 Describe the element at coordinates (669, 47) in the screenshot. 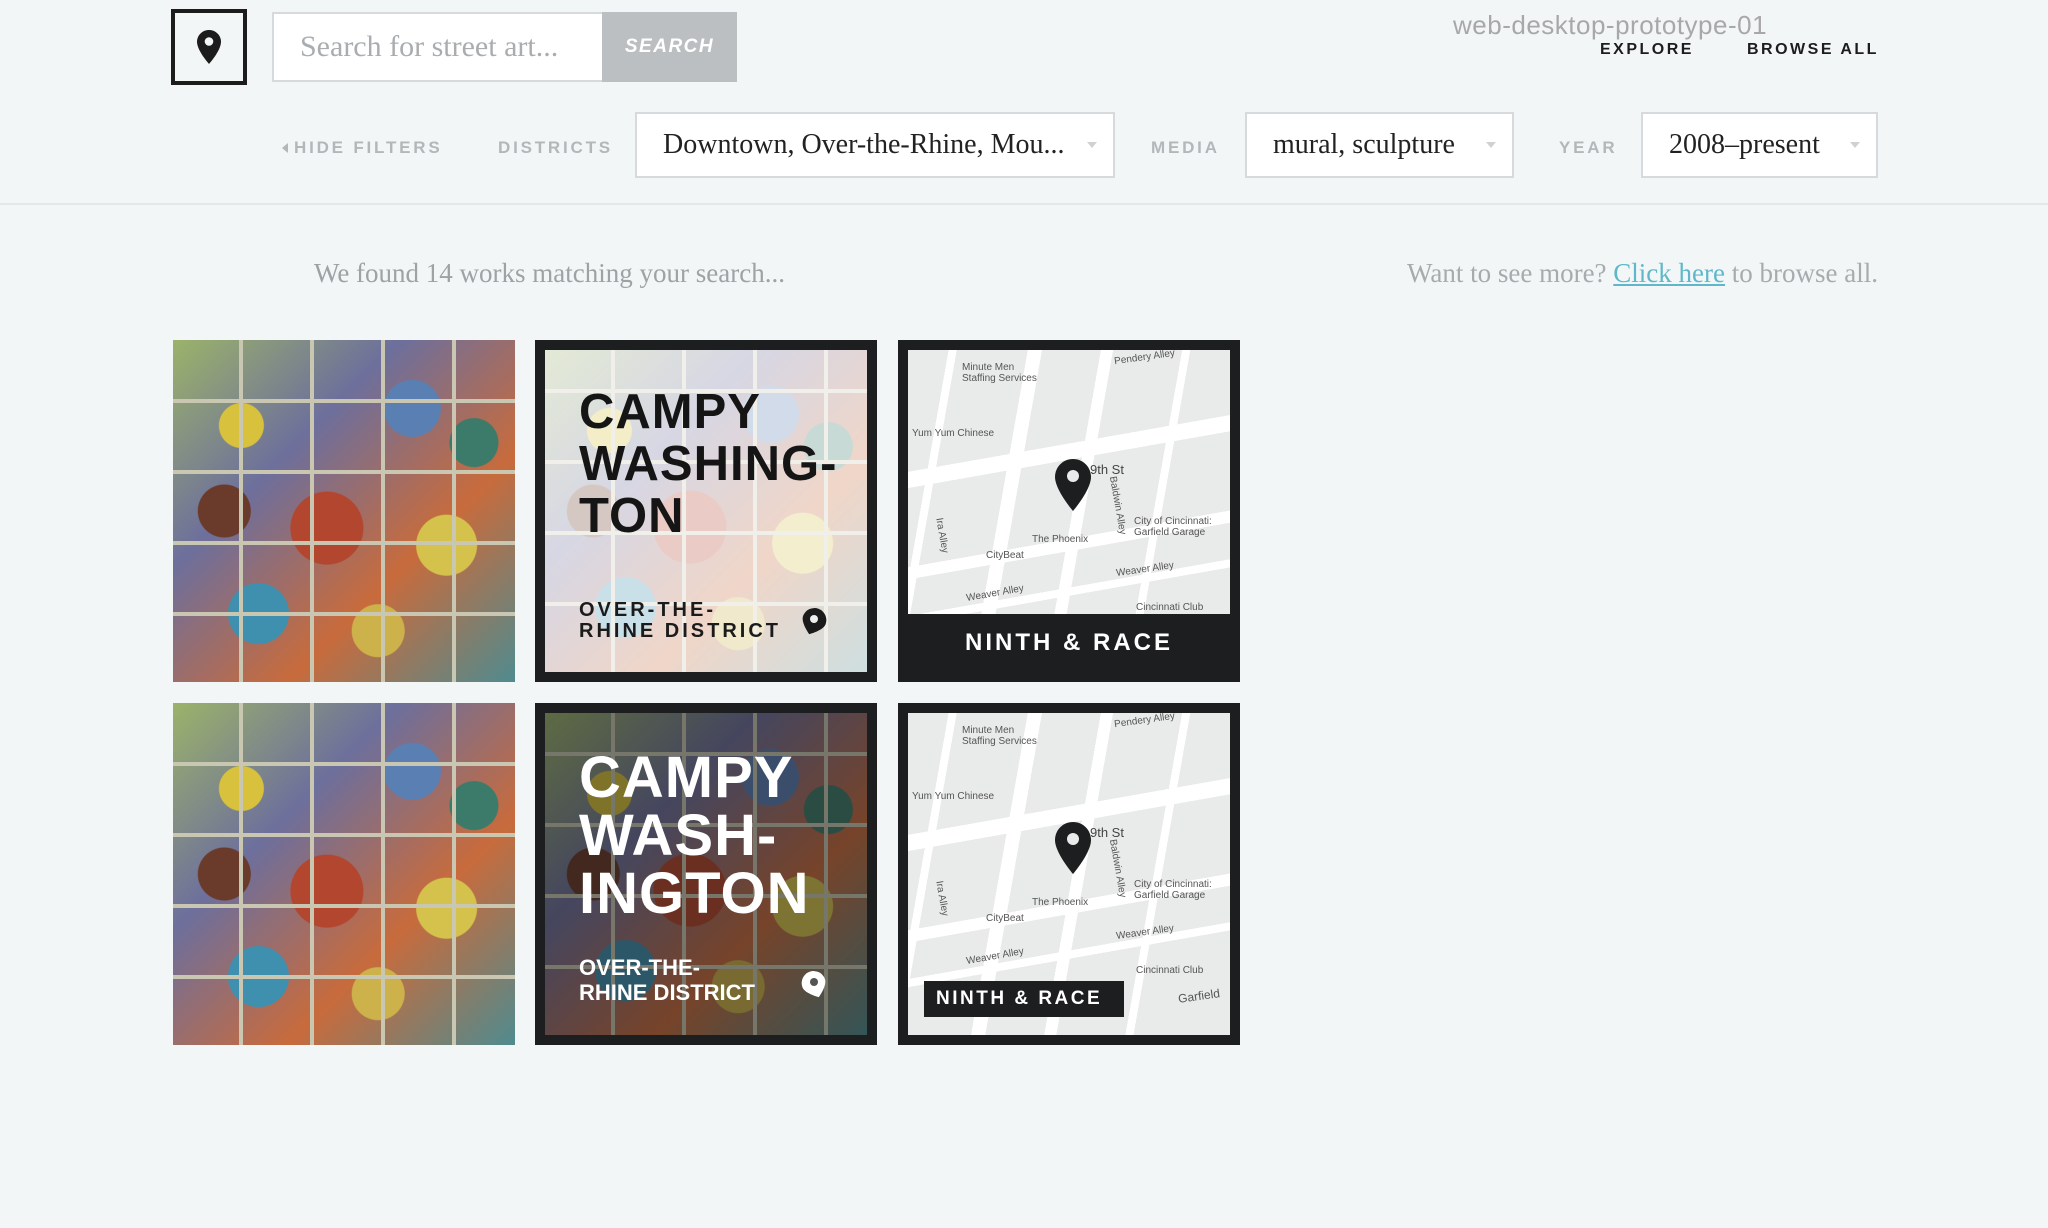

I see `search-button: SEARCH` at that location.